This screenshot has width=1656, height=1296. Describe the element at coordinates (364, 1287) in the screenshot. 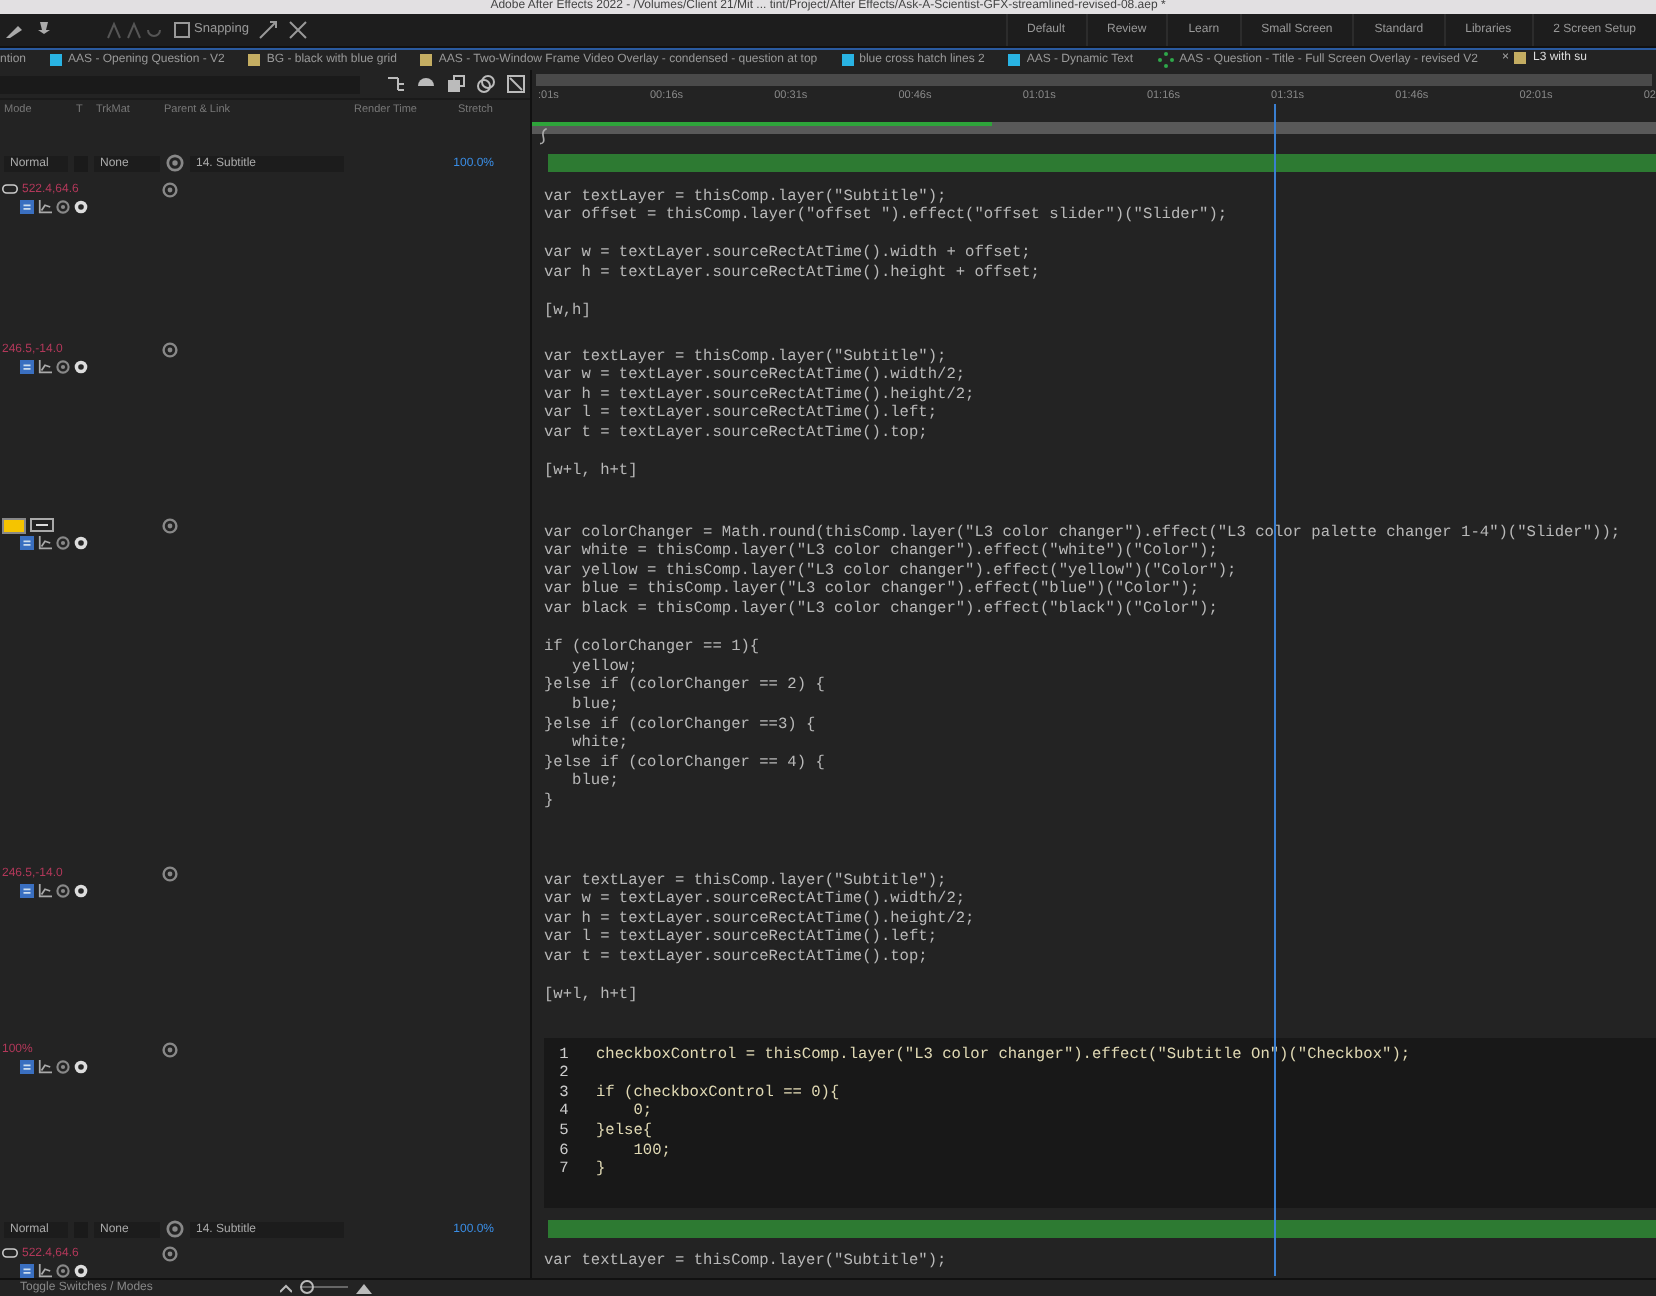

I see `zoom-in-icon` at that location.